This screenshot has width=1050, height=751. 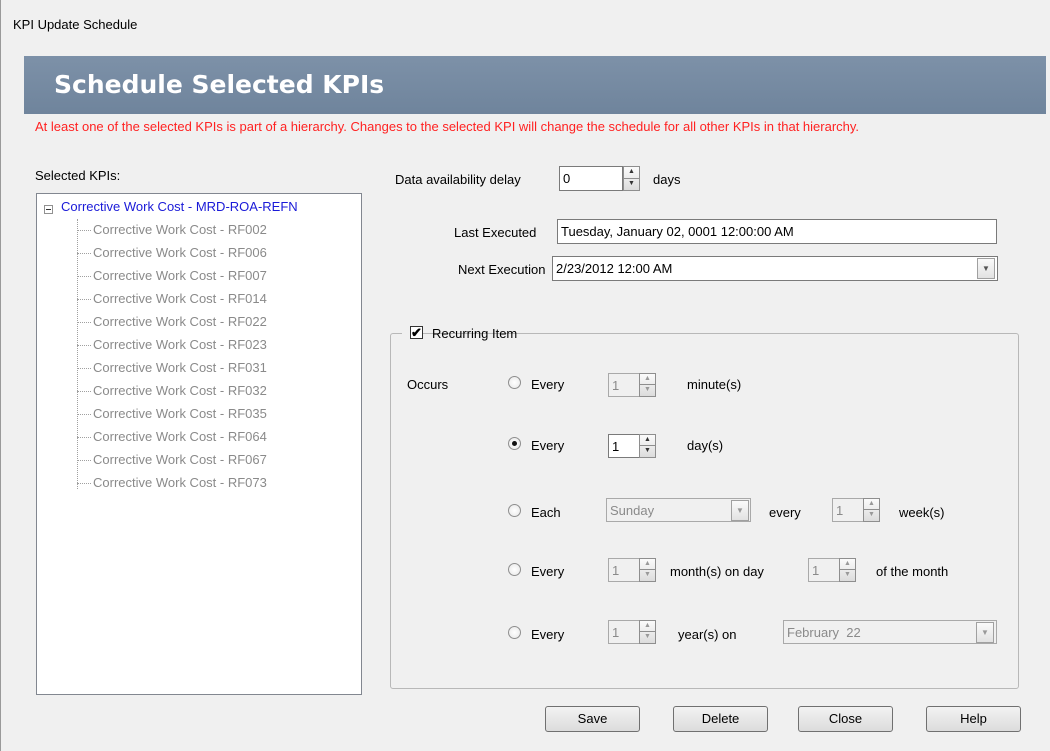 I want to click on selected-kpis-label: Selected KPIs:, so click(x=78, y=175).